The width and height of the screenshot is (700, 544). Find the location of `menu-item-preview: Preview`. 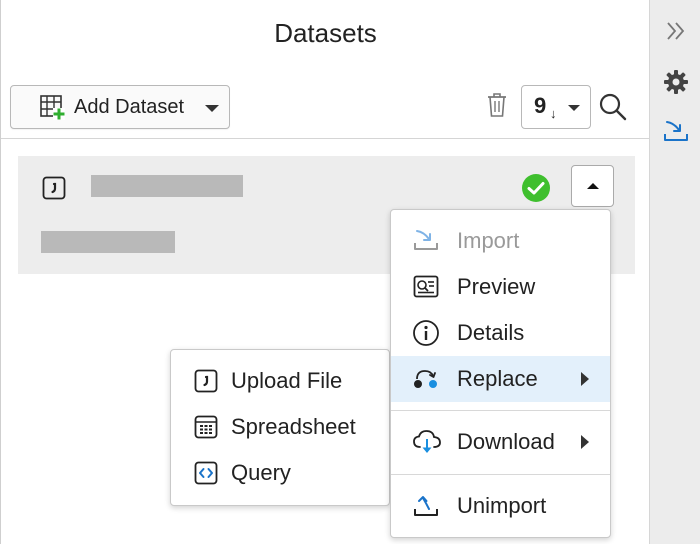

menu-item-preview: Preview is located at coordinates (500, 287).